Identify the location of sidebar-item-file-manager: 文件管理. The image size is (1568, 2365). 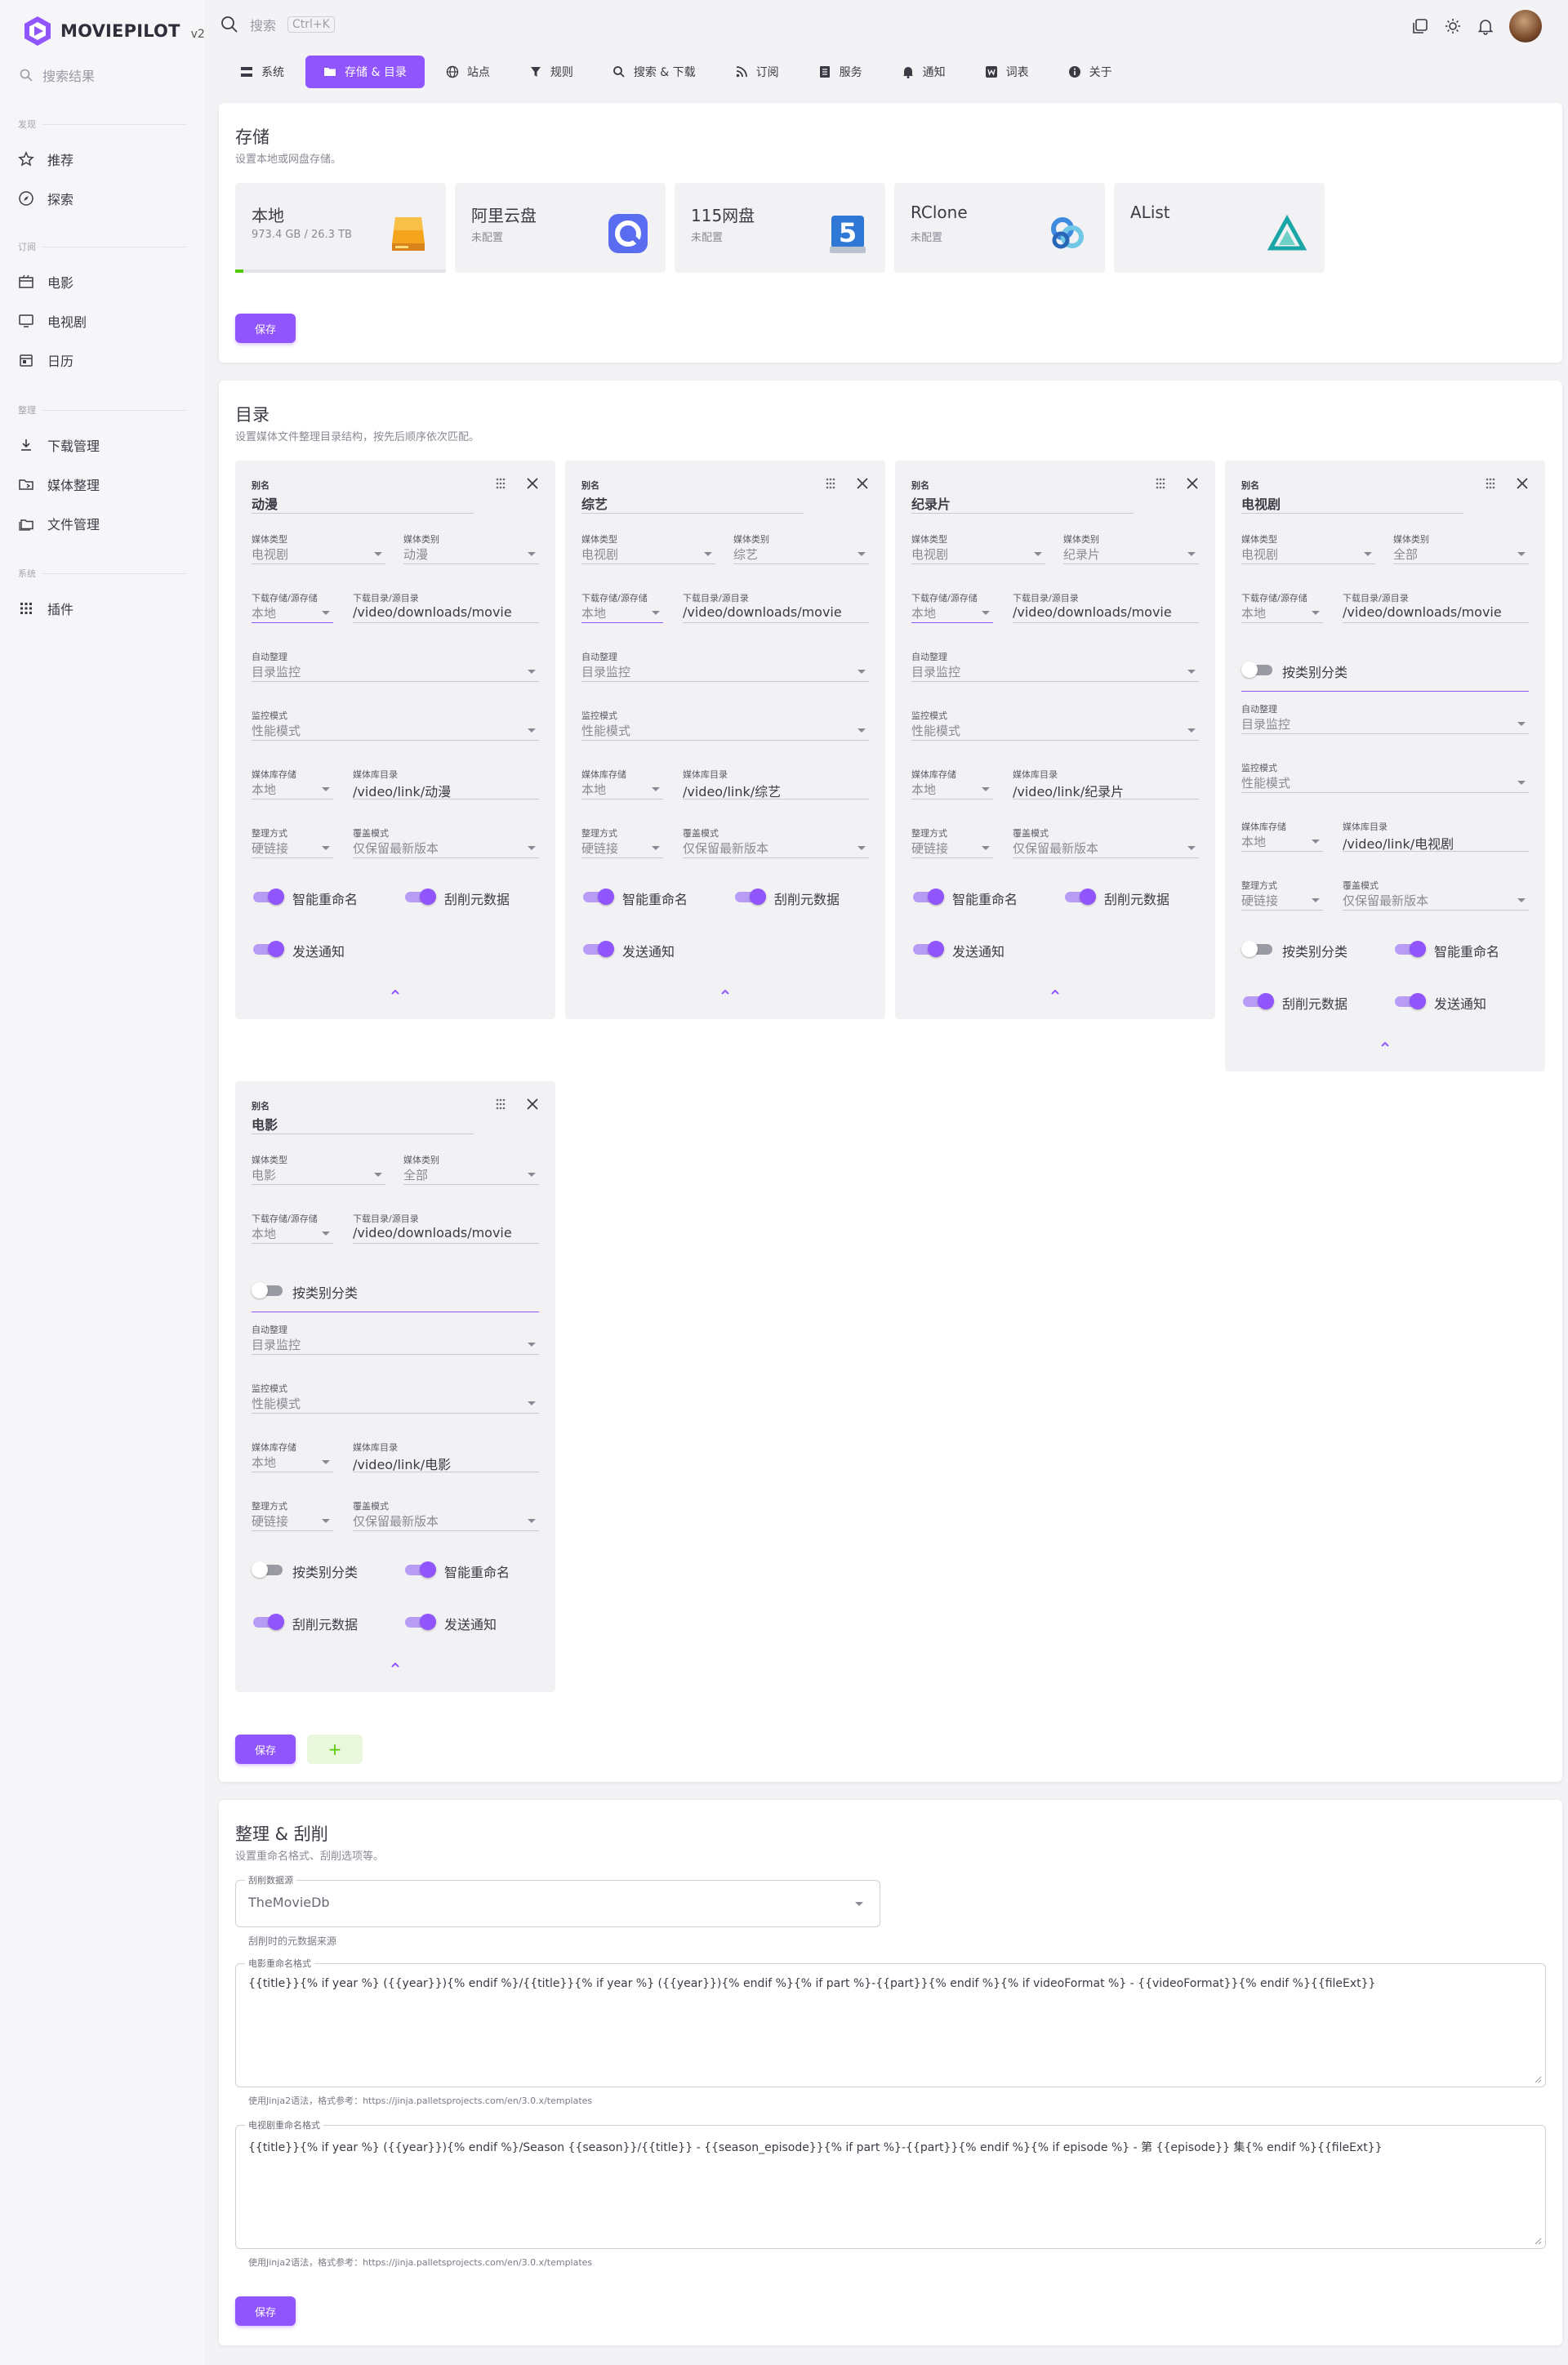
(103, 523).